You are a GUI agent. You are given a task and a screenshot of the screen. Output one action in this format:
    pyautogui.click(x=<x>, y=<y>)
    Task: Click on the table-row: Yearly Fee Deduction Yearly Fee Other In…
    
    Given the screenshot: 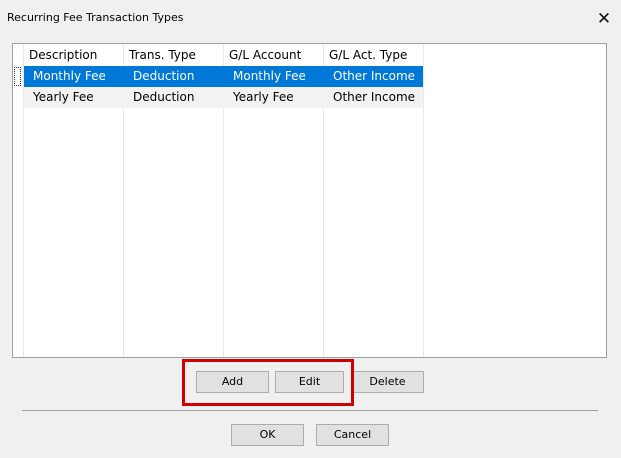 What is the action you would take?
    pyautogui.click(x=309, y=97)
    